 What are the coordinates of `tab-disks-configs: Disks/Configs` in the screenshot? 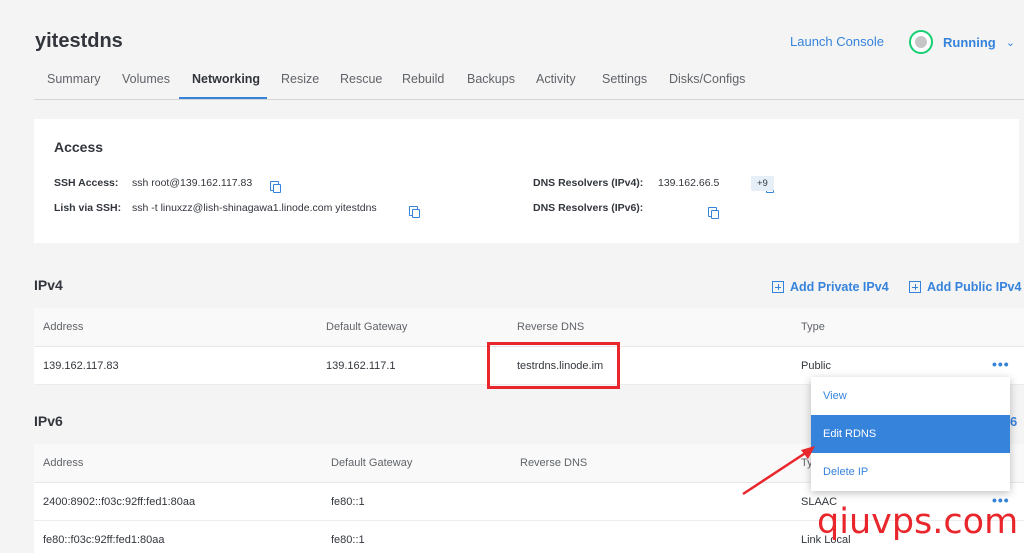 It's located at (707, 79).